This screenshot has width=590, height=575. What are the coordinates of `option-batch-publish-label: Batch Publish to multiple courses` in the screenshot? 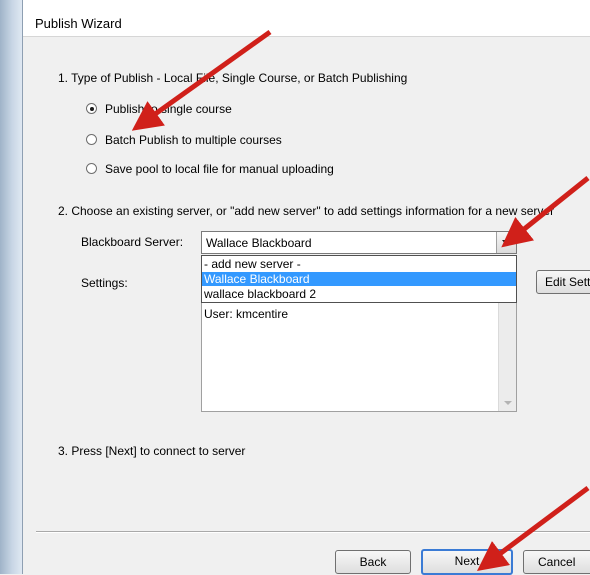 It's located at (193, 140).